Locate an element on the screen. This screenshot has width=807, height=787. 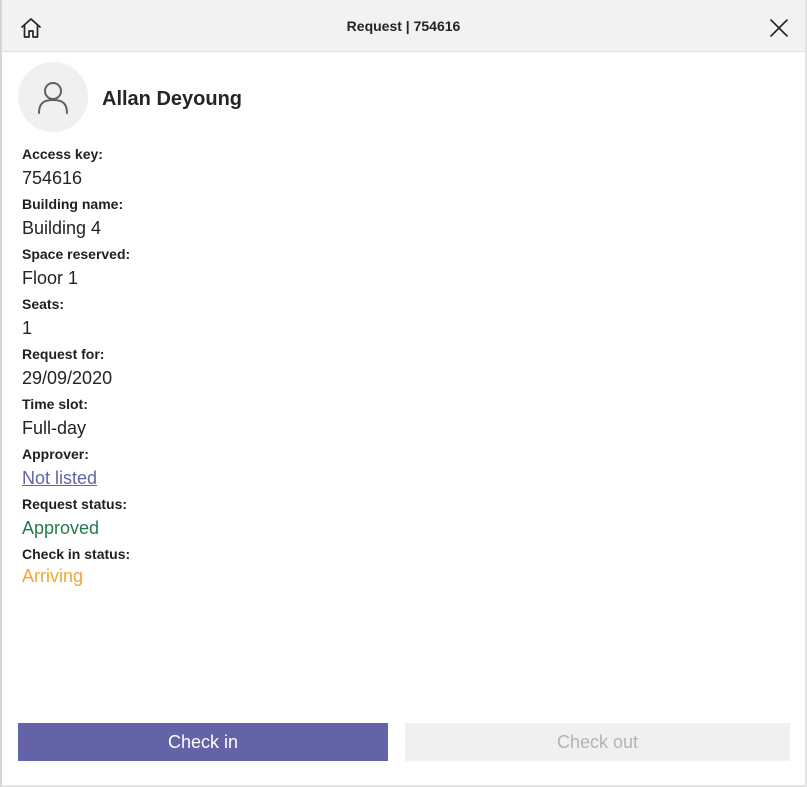
field-building-name: Building name: Building 4 is located at coordinates (76, 219).